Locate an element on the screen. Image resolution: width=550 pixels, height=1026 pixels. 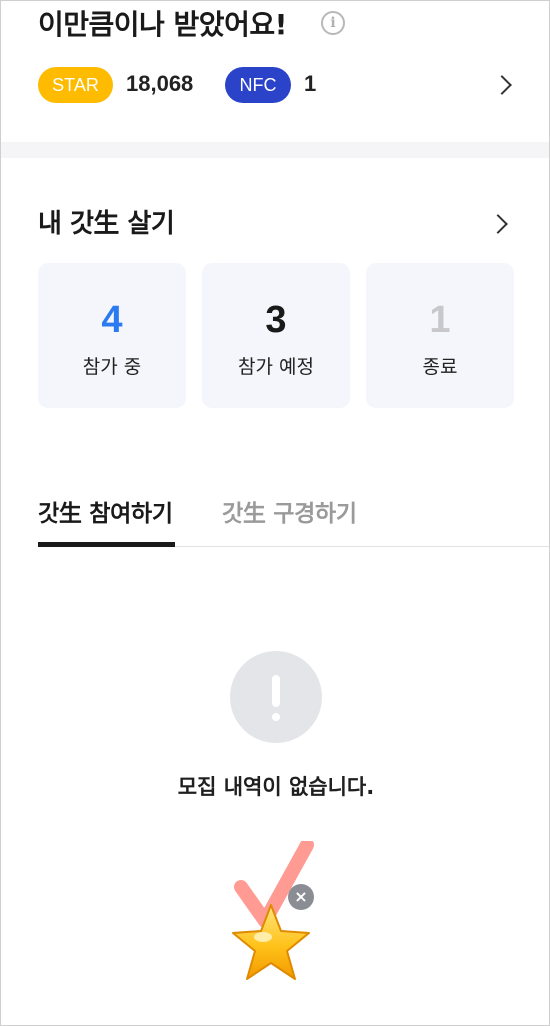
stat-label: 참가 예정 is located at coordinates (276, 367).